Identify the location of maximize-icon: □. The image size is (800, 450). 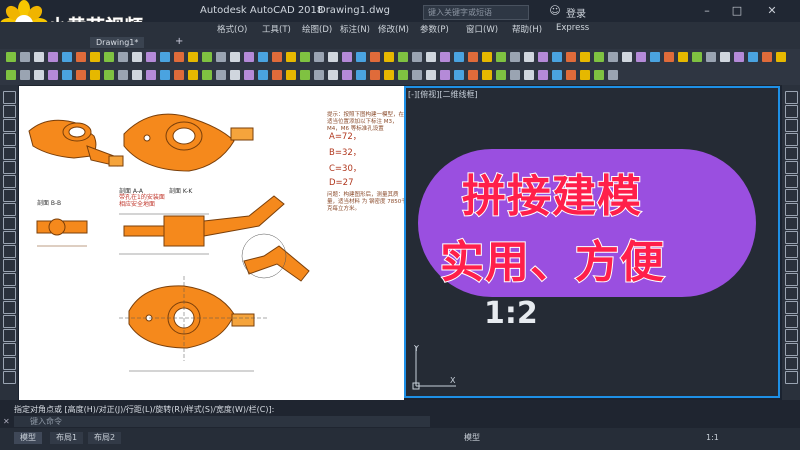
(737, 11).